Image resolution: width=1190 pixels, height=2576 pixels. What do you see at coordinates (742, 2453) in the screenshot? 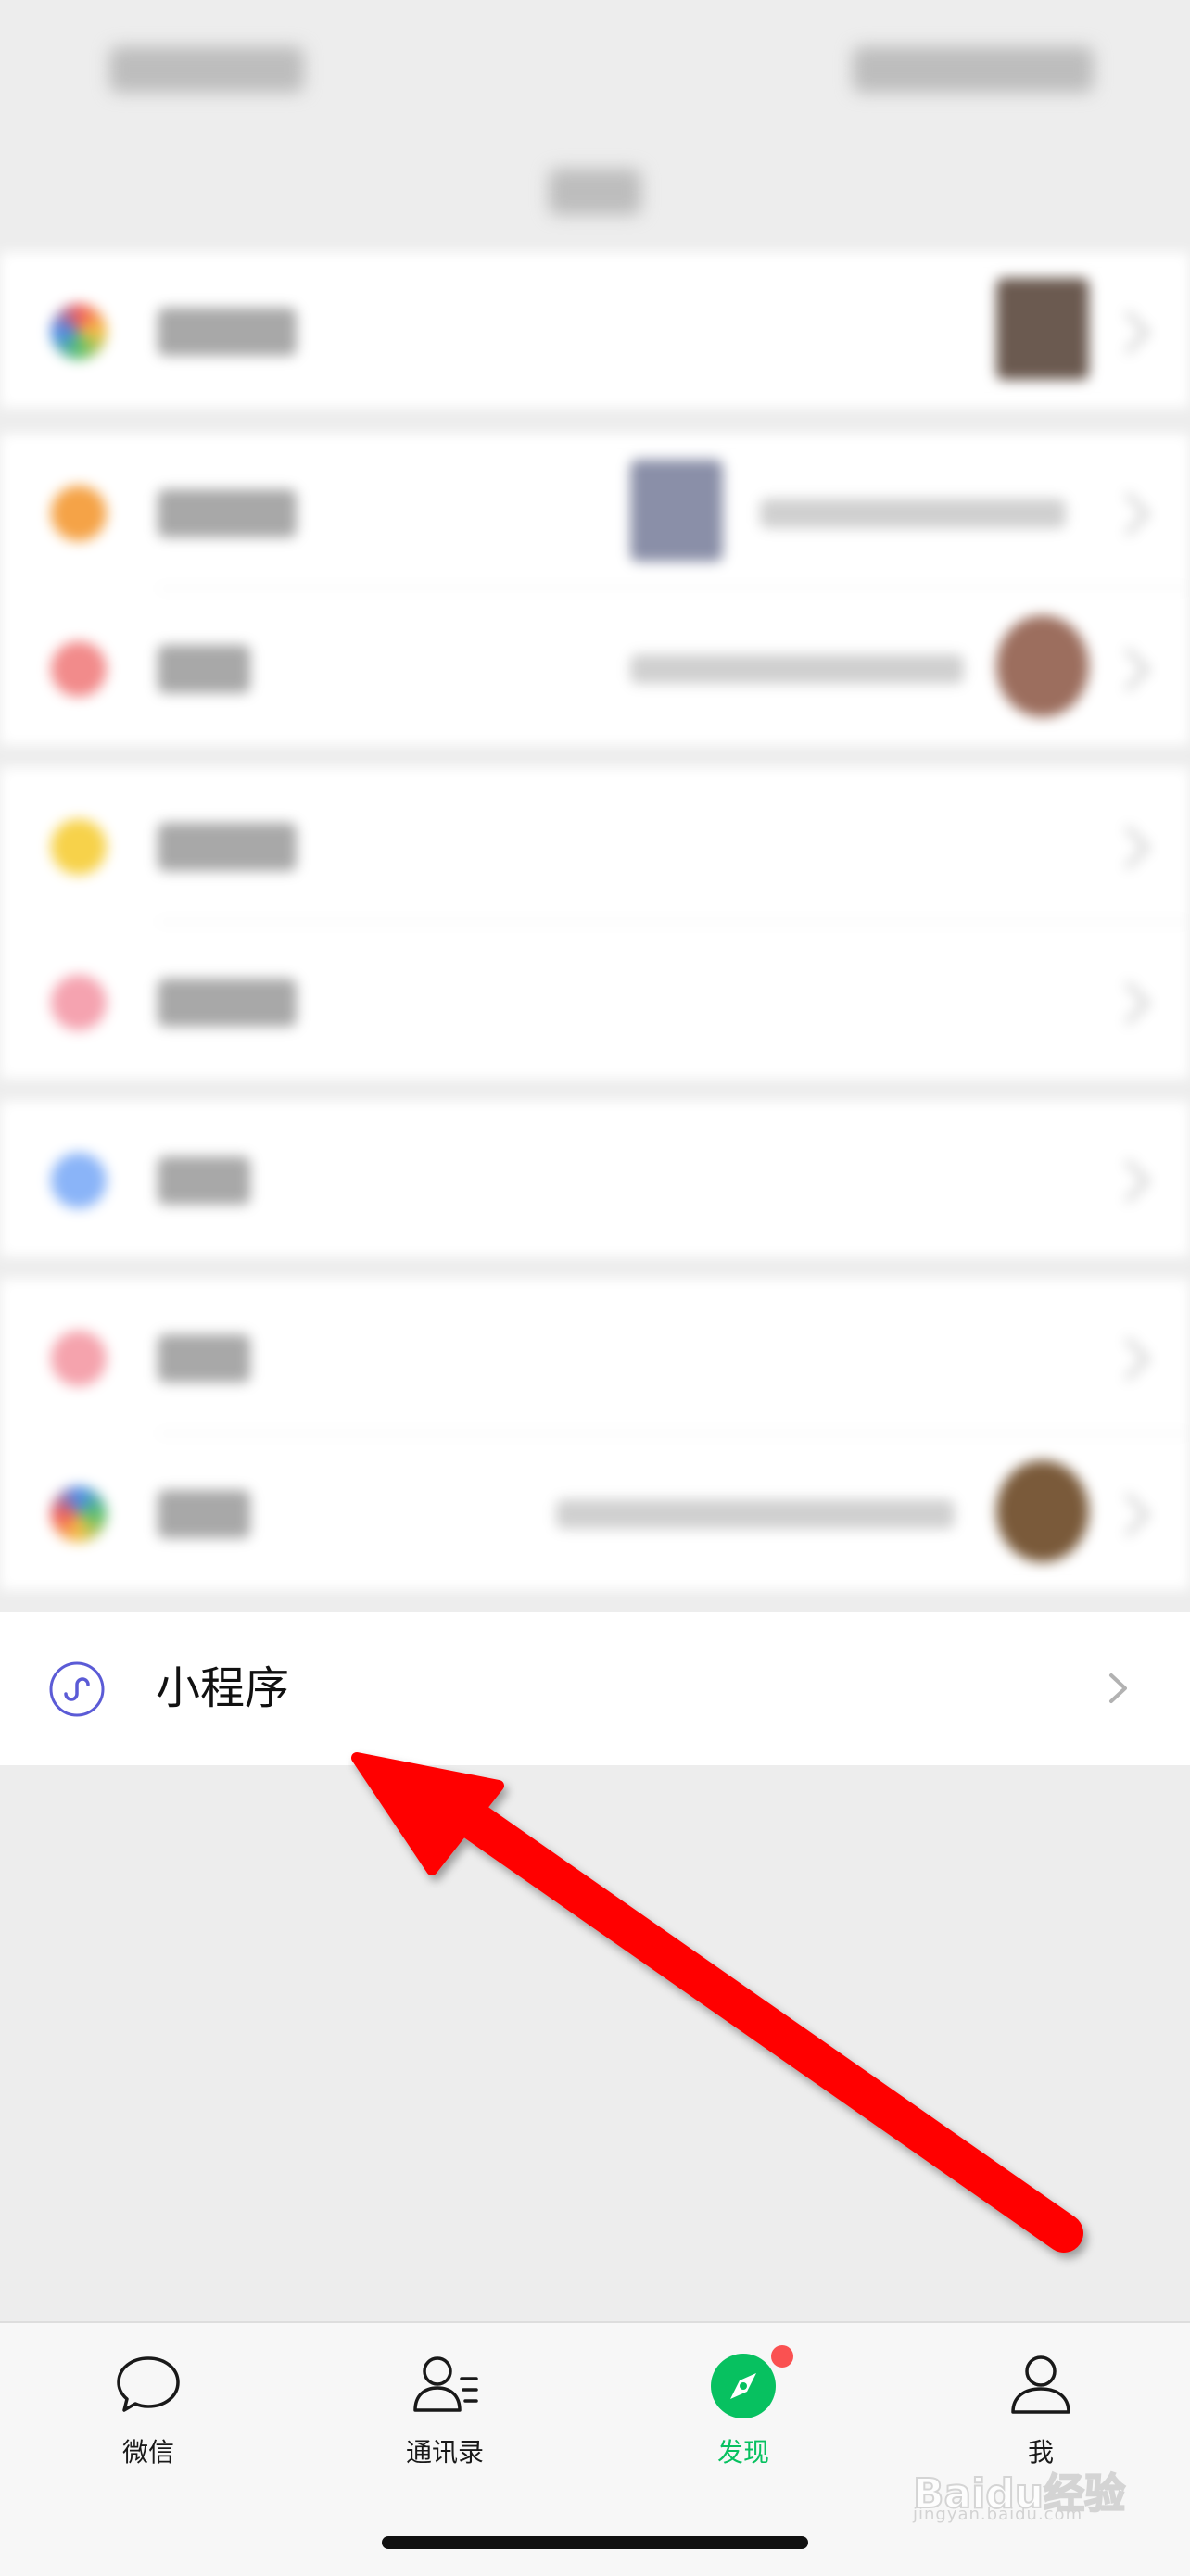
I see `tab-label: 发现` at bounding box center [742, 2453].